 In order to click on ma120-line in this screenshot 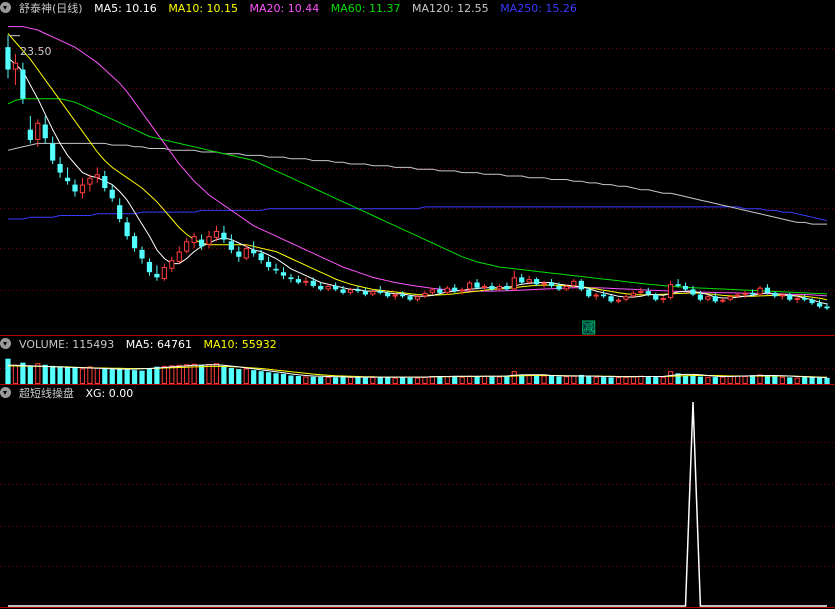, I will do `click(417, 183)`.